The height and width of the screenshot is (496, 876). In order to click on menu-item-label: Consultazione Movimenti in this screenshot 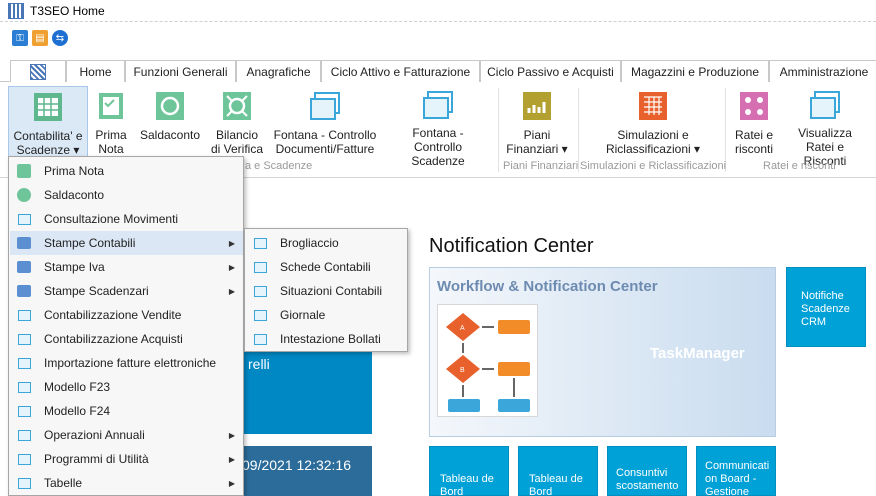, I will do `click(111, 219)`.